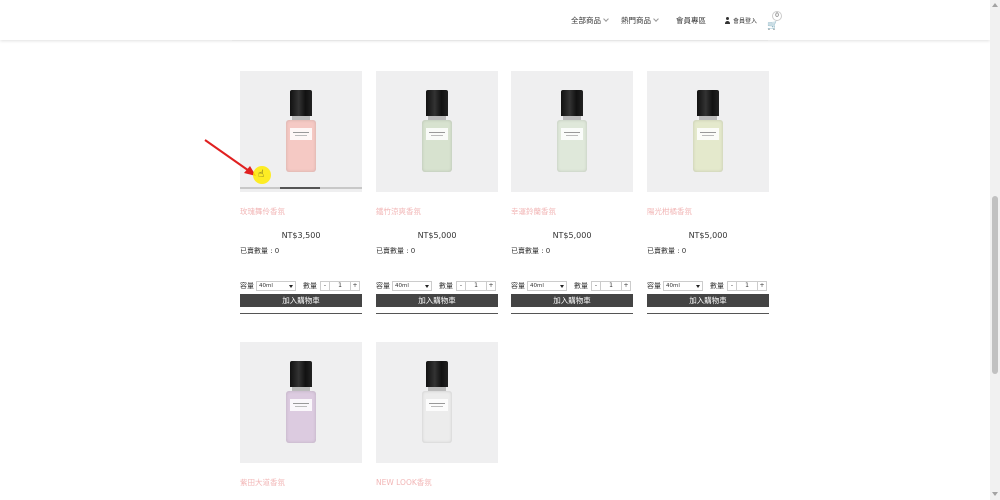 The height and width of the screenshot is (500, 1000). What do you see at coordinates (995, 494) in the screenshot?
I see `scroll-down-arrow` at bounding box center [995, 494].